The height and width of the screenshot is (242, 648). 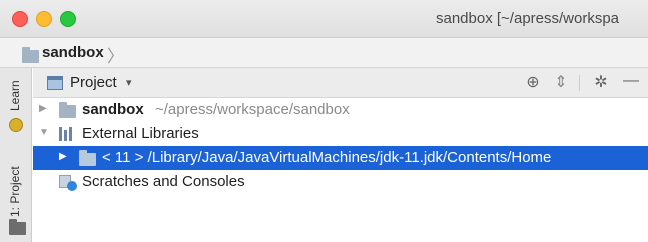 I want to click on minimize-window-button, so click(x=44, y=19).